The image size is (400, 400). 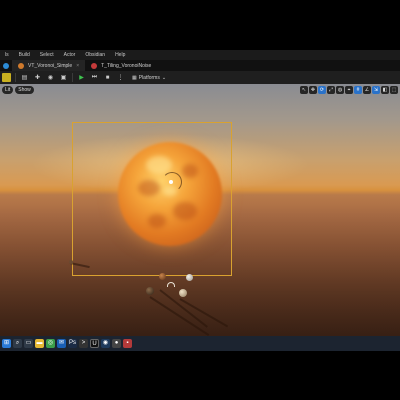 What do you see at coordinates (94, 343) in the screenshot?
I see `unreal-icon: U` at bounding box center [94, 343].